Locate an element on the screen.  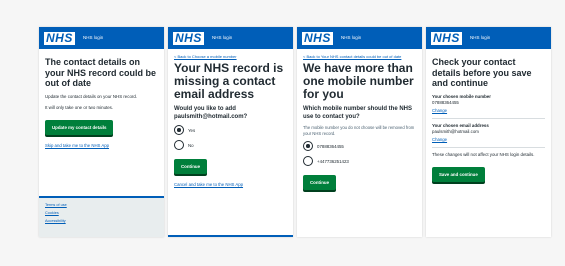
radio-label: 07888364455 is located at coordinates (330, 146).